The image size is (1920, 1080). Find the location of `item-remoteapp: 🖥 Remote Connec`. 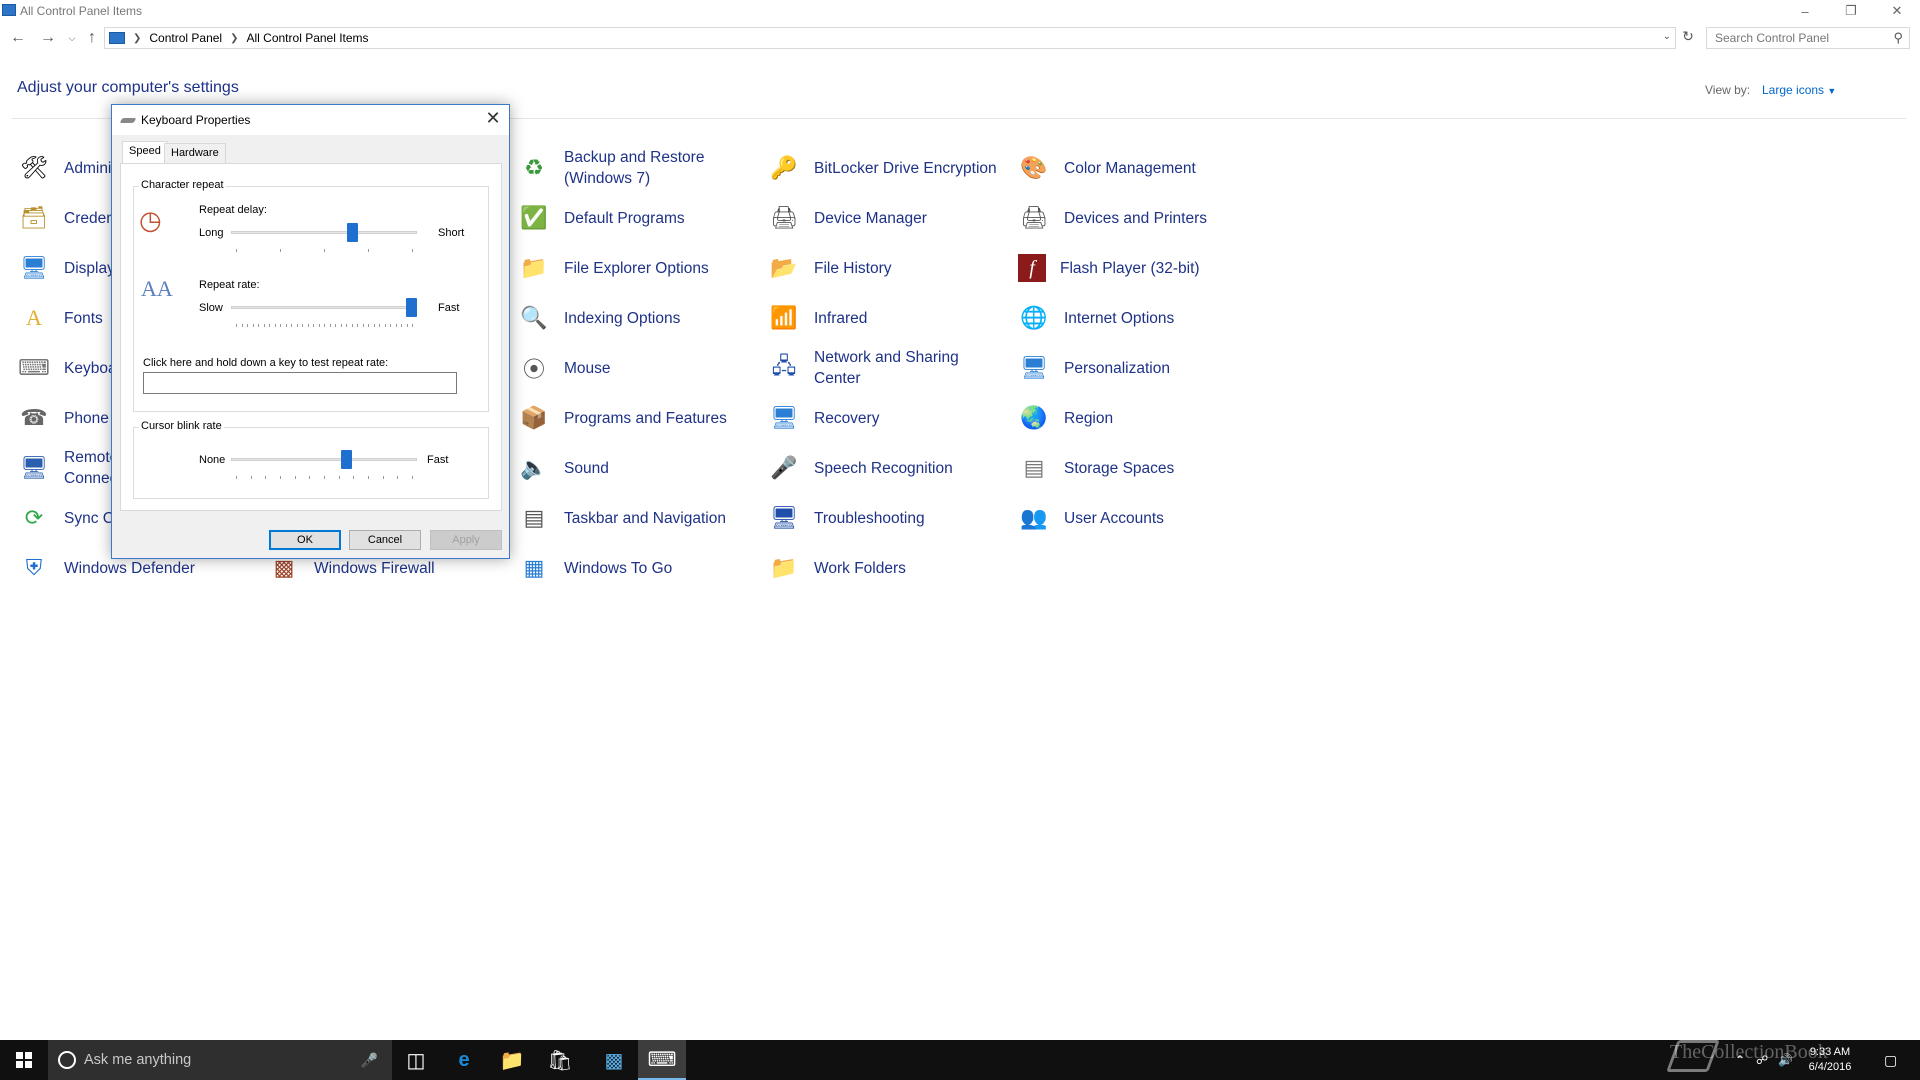

item-remoteapp: 🖥 Remote Connec is located at coordinates (71, 468).